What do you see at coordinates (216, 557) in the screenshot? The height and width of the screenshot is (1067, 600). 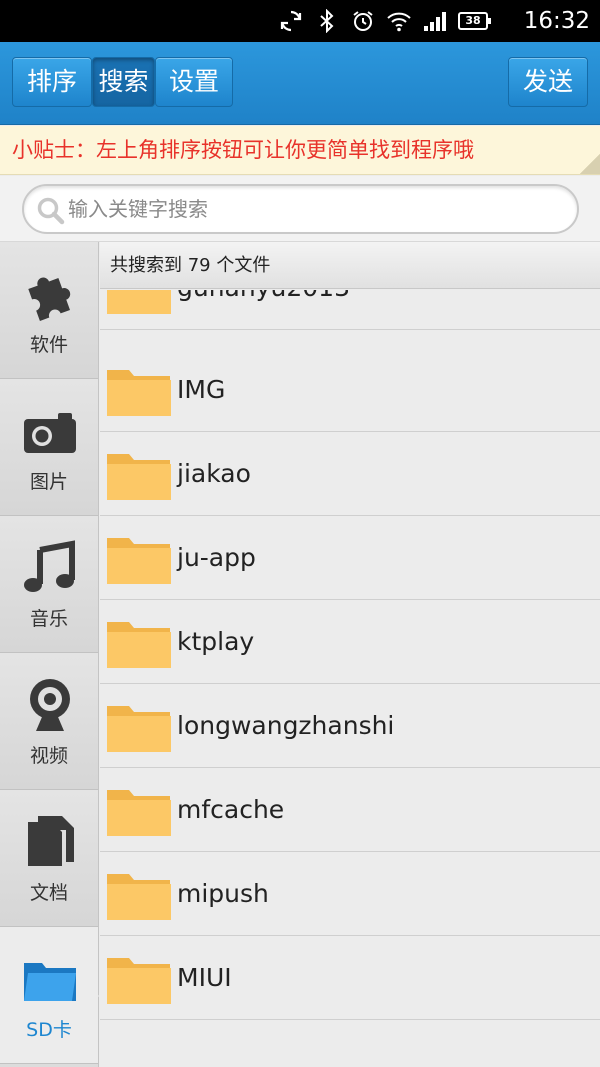 I see `file-name: ju-app` at bounding box center [216, 557].